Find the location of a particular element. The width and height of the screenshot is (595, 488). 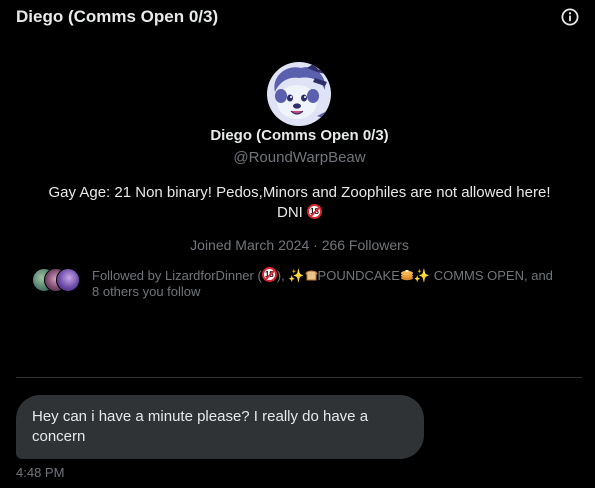

followed-by-middle: ), is located at coordinates (282, 275).